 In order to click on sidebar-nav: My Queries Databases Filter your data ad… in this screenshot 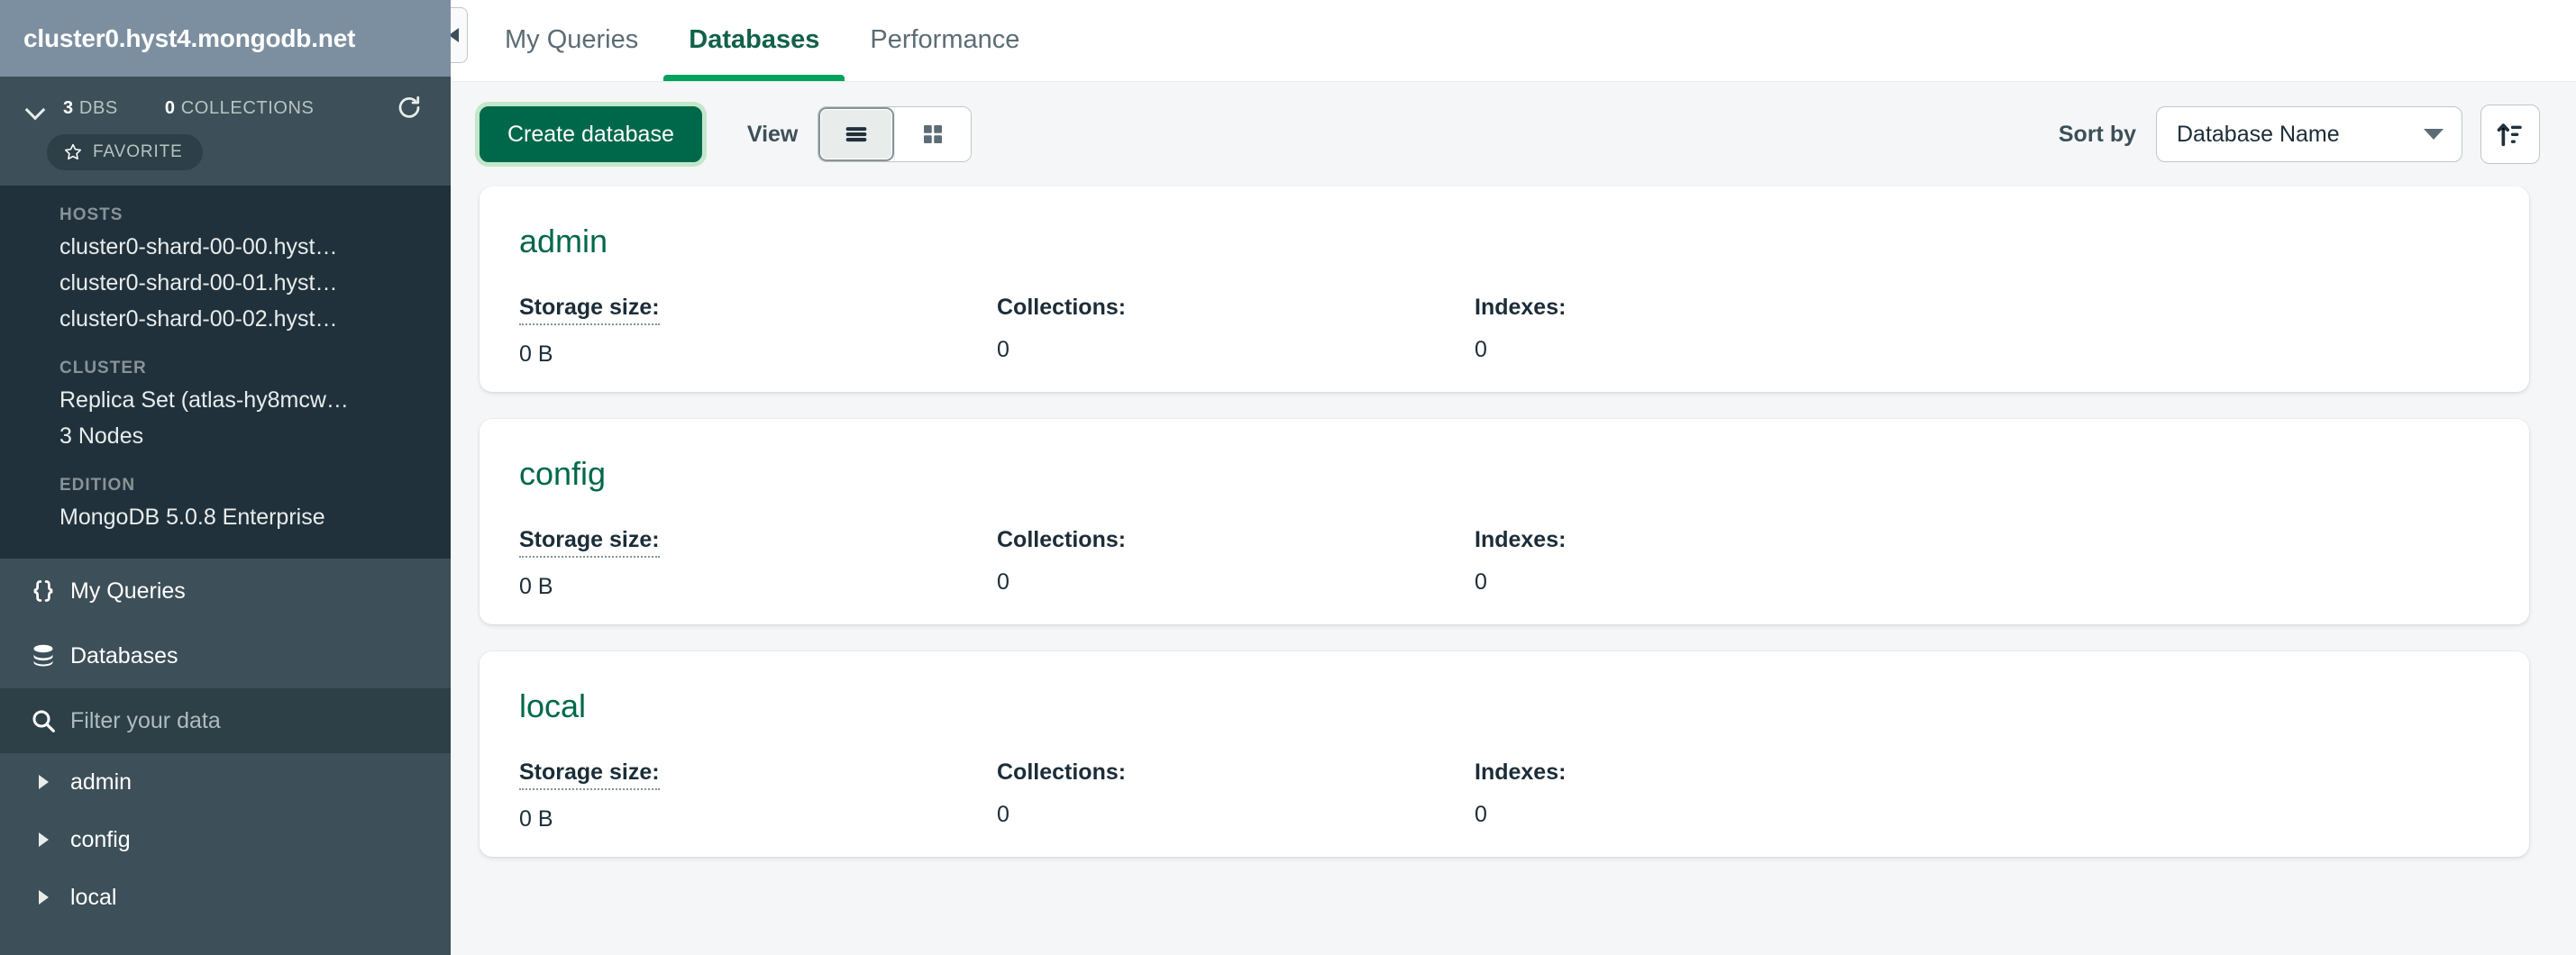, I will do `click(225, 757)`.